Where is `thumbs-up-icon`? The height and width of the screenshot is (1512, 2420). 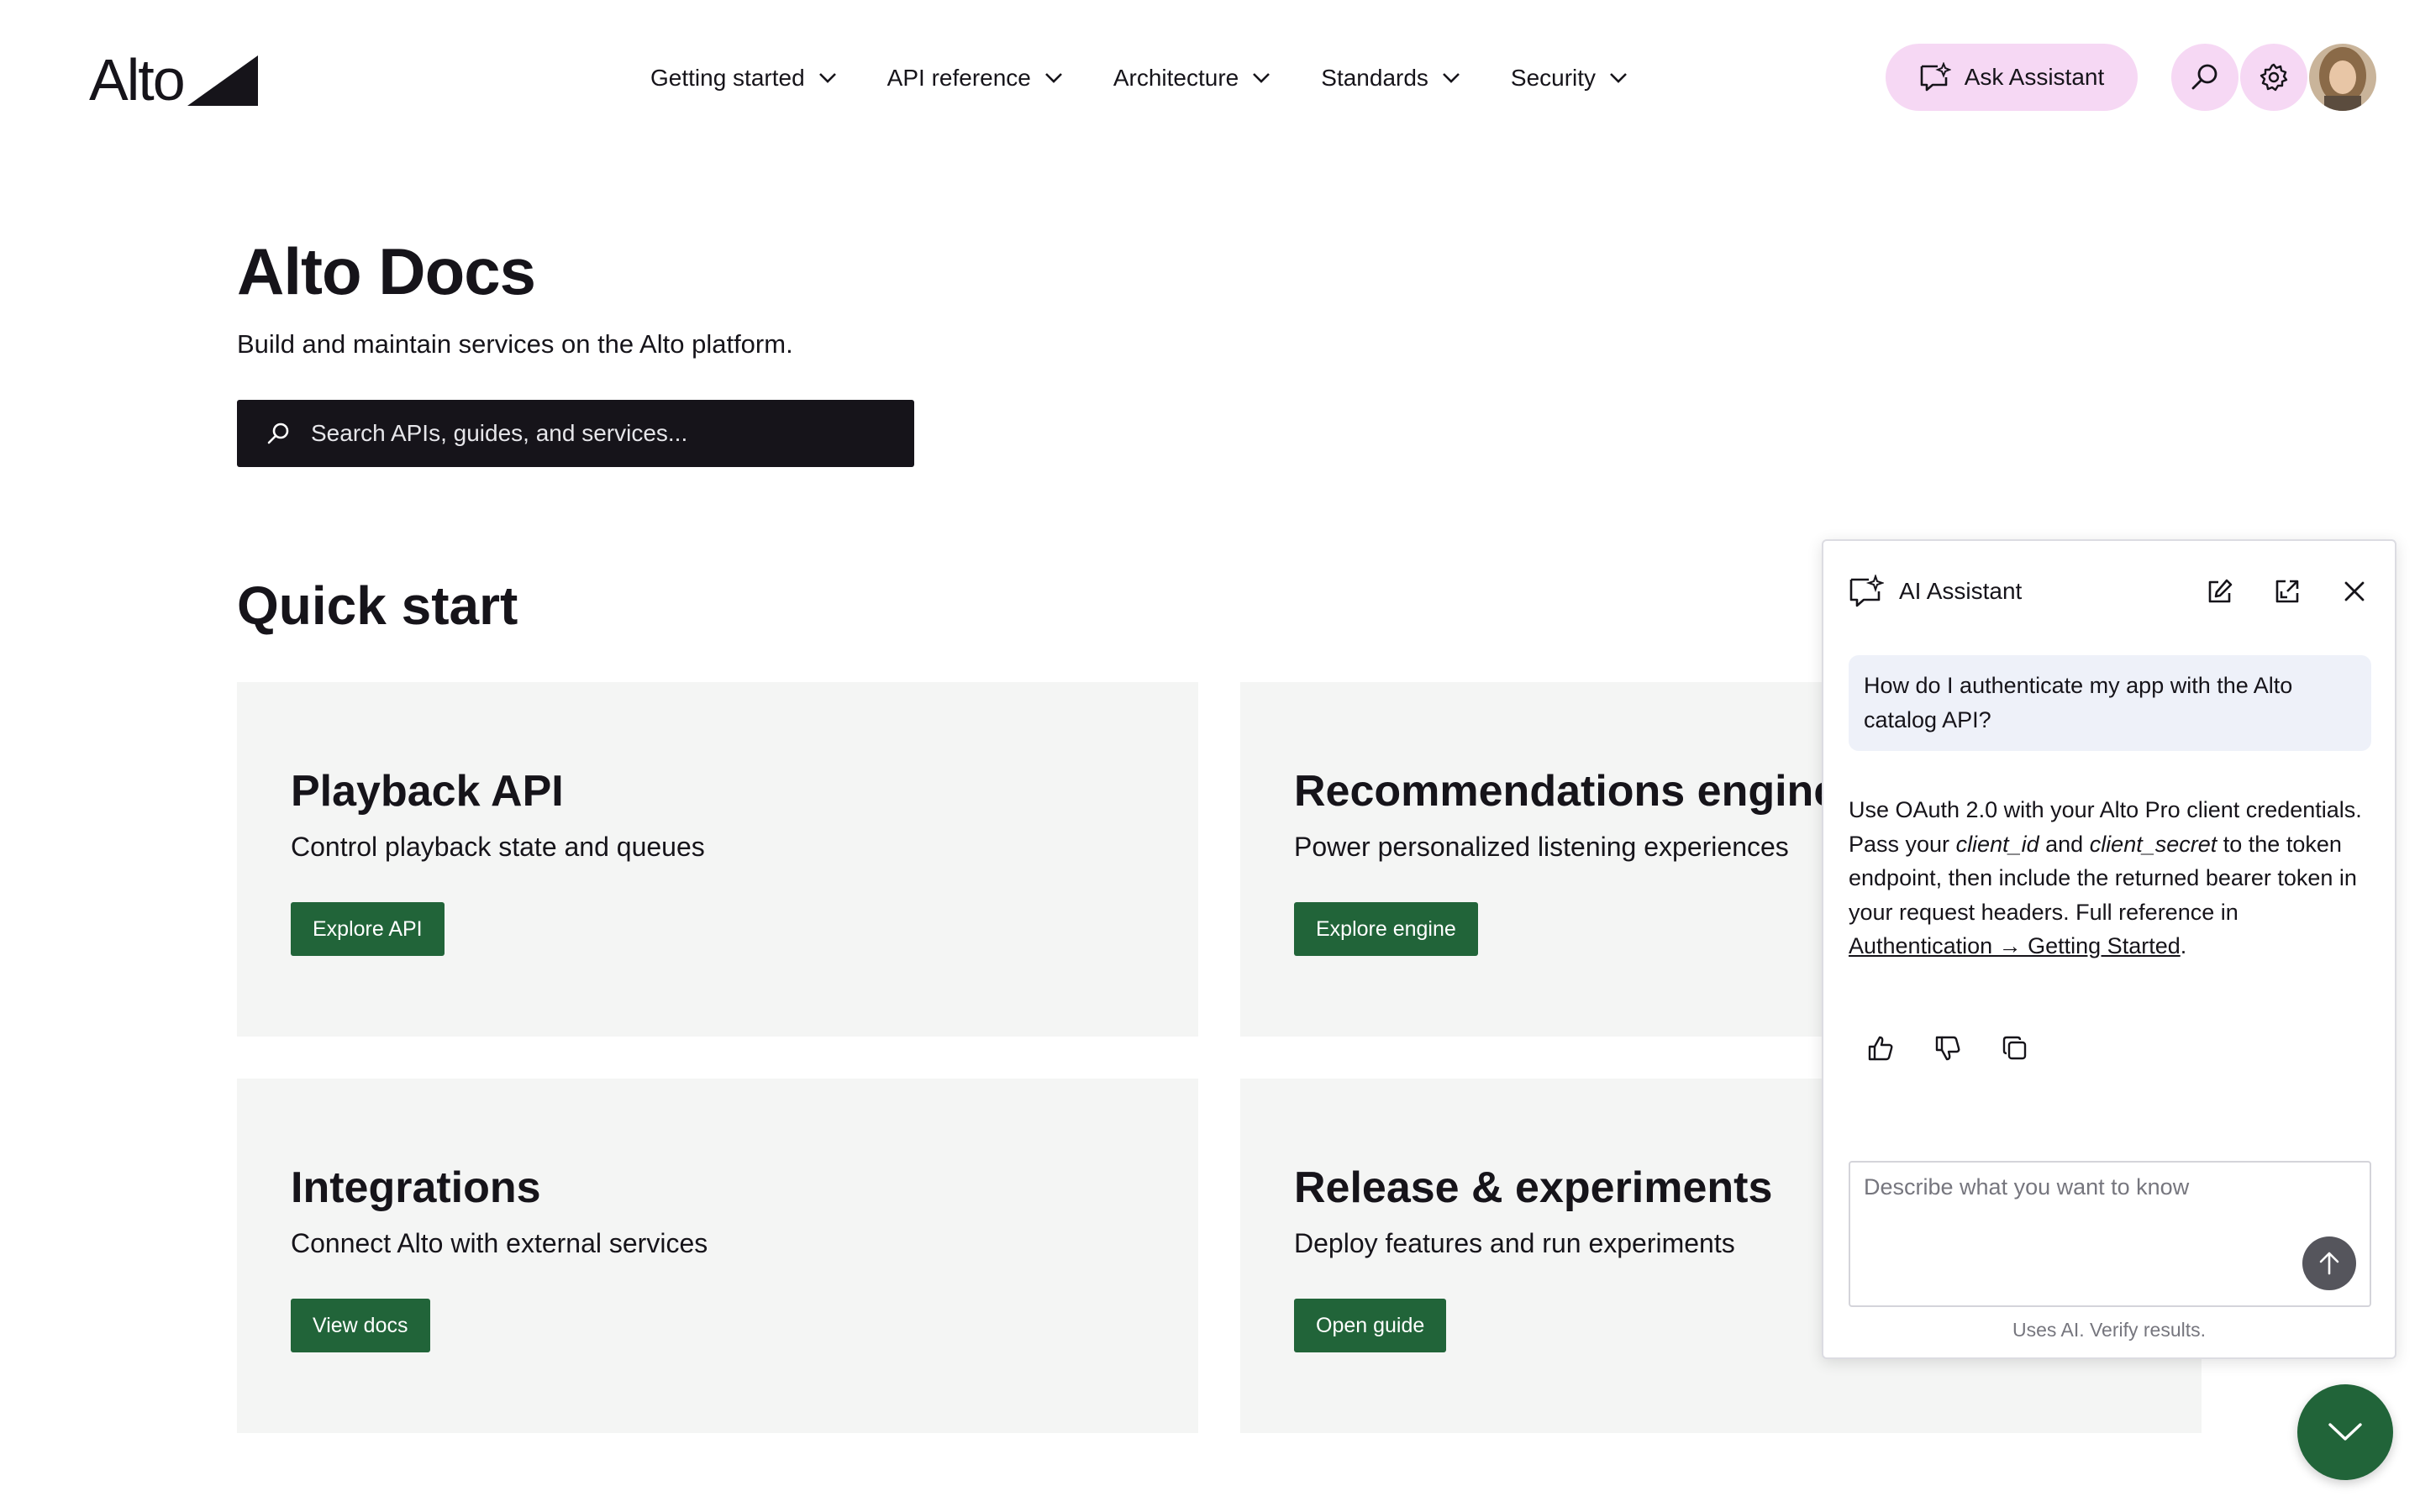
thumbs-up-icon is located at coordinates (1880, 1048).